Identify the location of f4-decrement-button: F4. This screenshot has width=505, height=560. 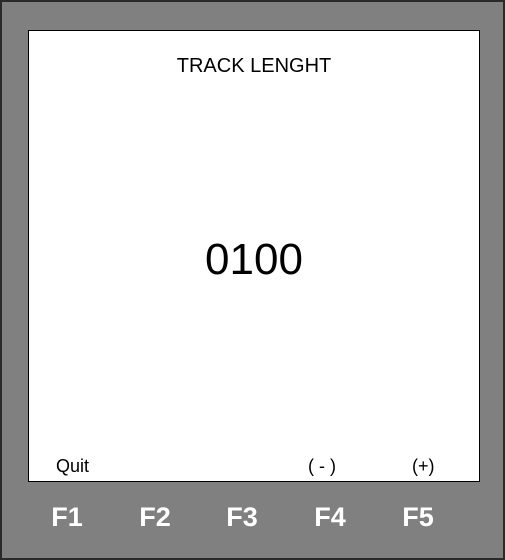
(330, 517).